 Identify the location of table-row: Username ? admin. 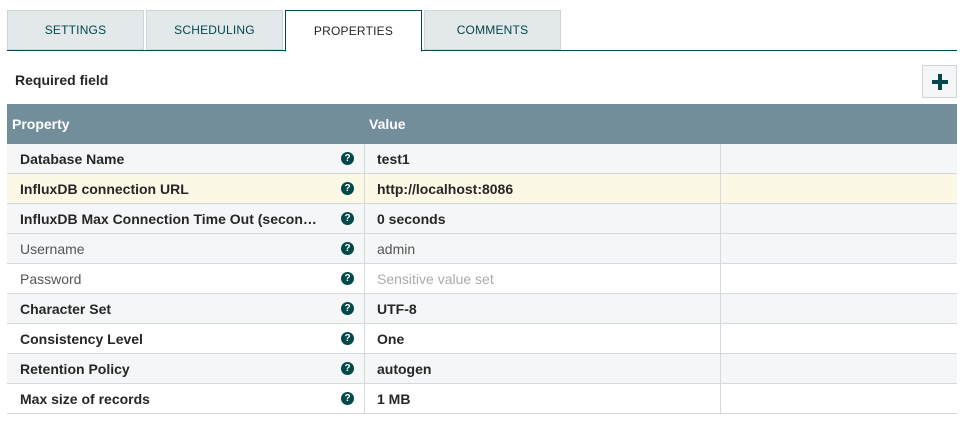
(482, 249).